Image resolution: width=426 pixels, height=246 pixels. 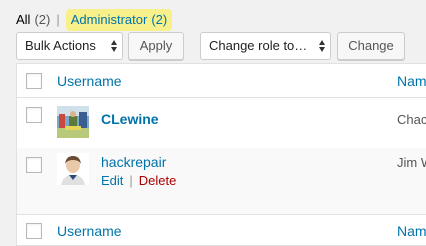 I want to click on filter-all-link: All (2), so click(x=33, y=20).